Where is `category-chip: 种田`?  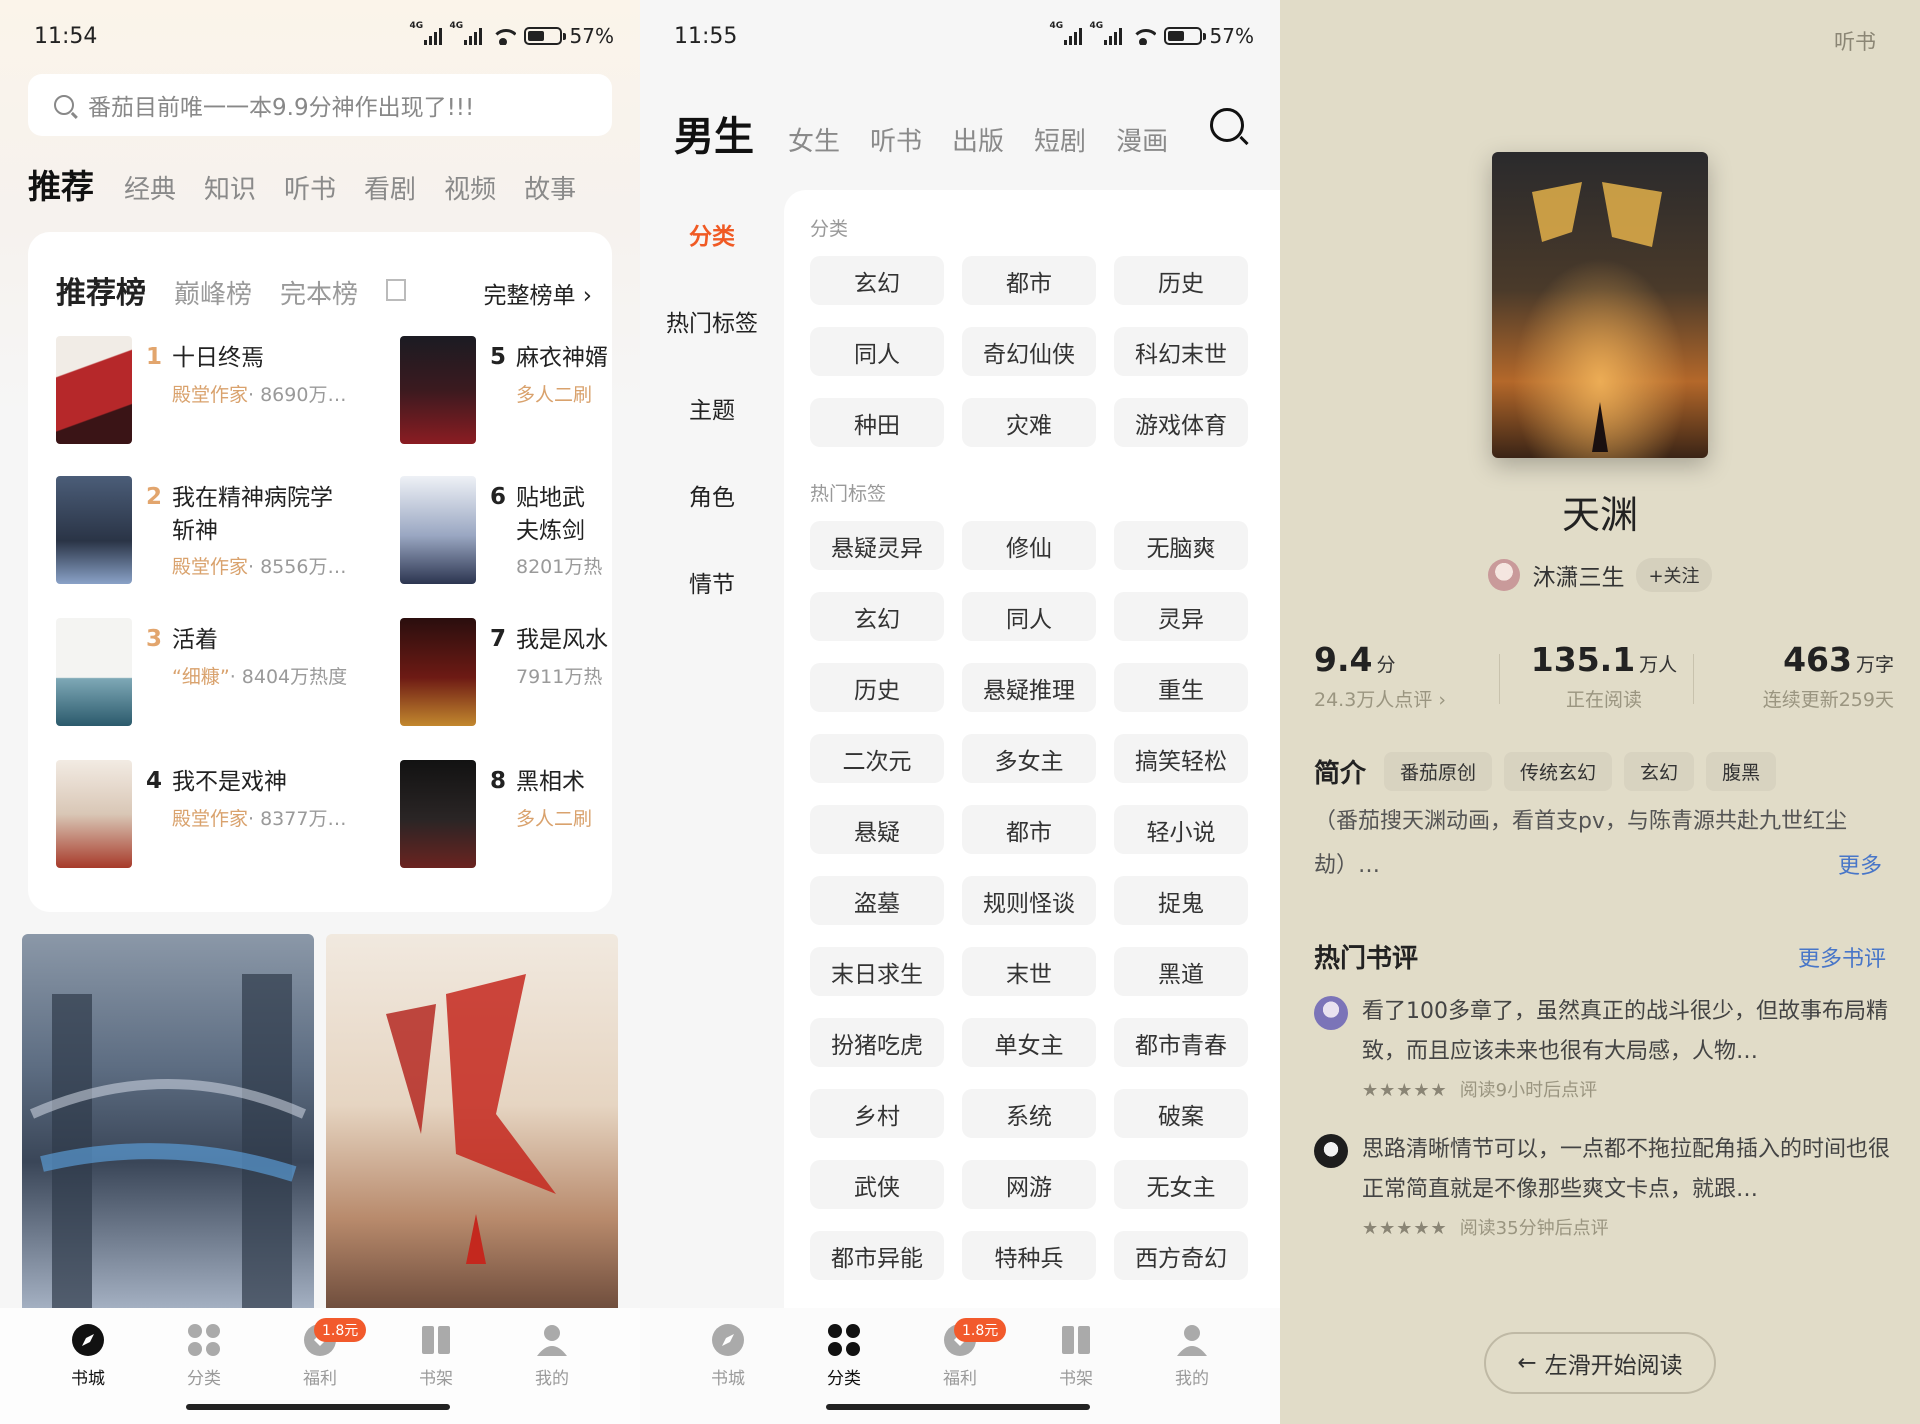 category-chip: 种田 is located at coordinates (877, 422).